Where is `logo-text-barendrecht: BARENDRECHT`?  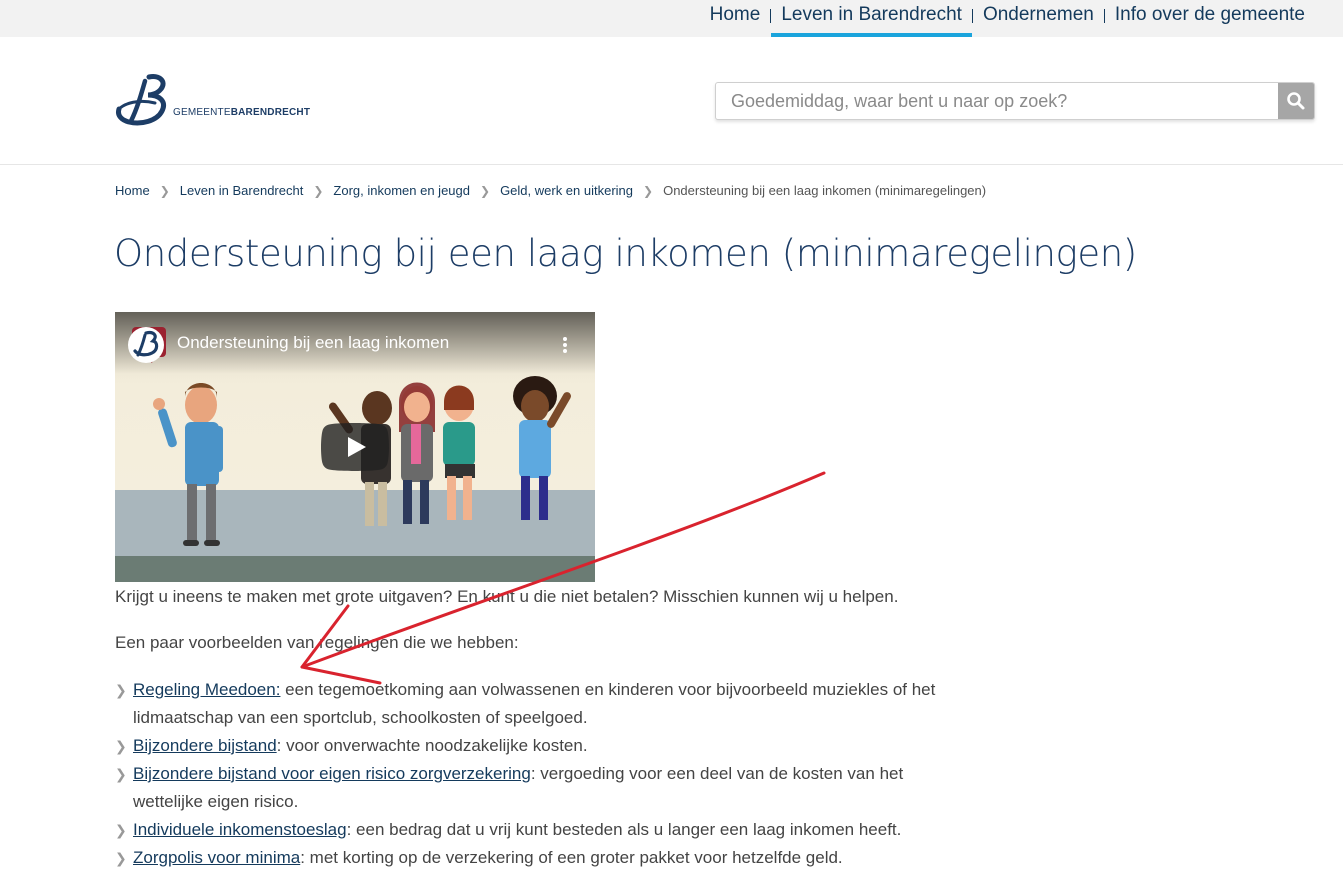 logo-text-barendrecht: BARENDRECHT is located at coordinates (270, 112).